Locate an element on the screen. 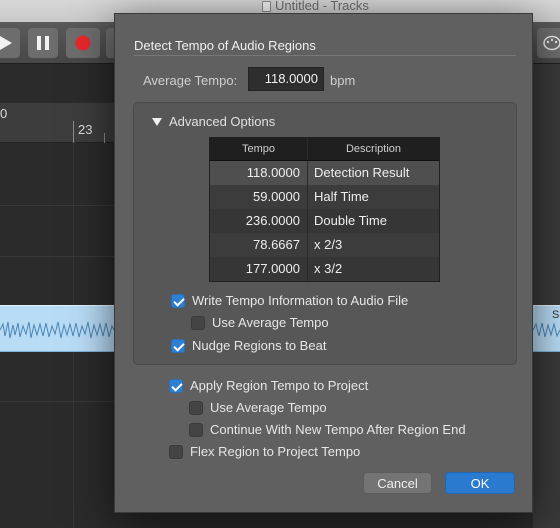 Image resolution: width=560 pixels, height=528 pixels. flex-region-option: Flex Region to Project Tempo is located at coordinates (264, 451).